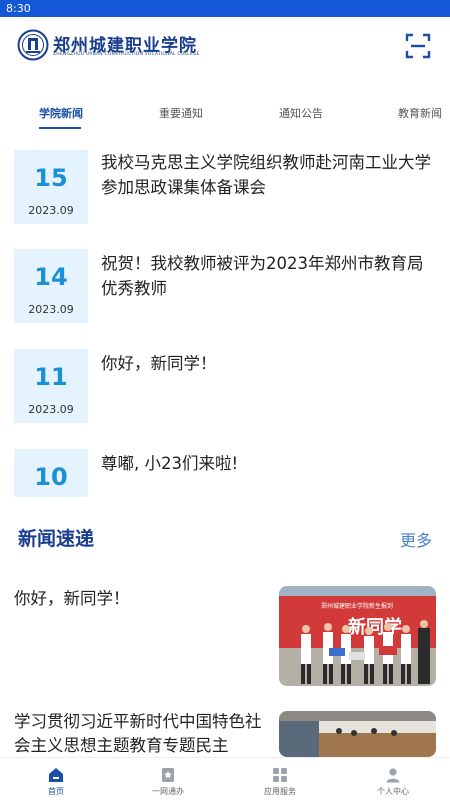 This screenshot has height=801, width=450. I want to click on nav-home: 首页, so click(56, 779).